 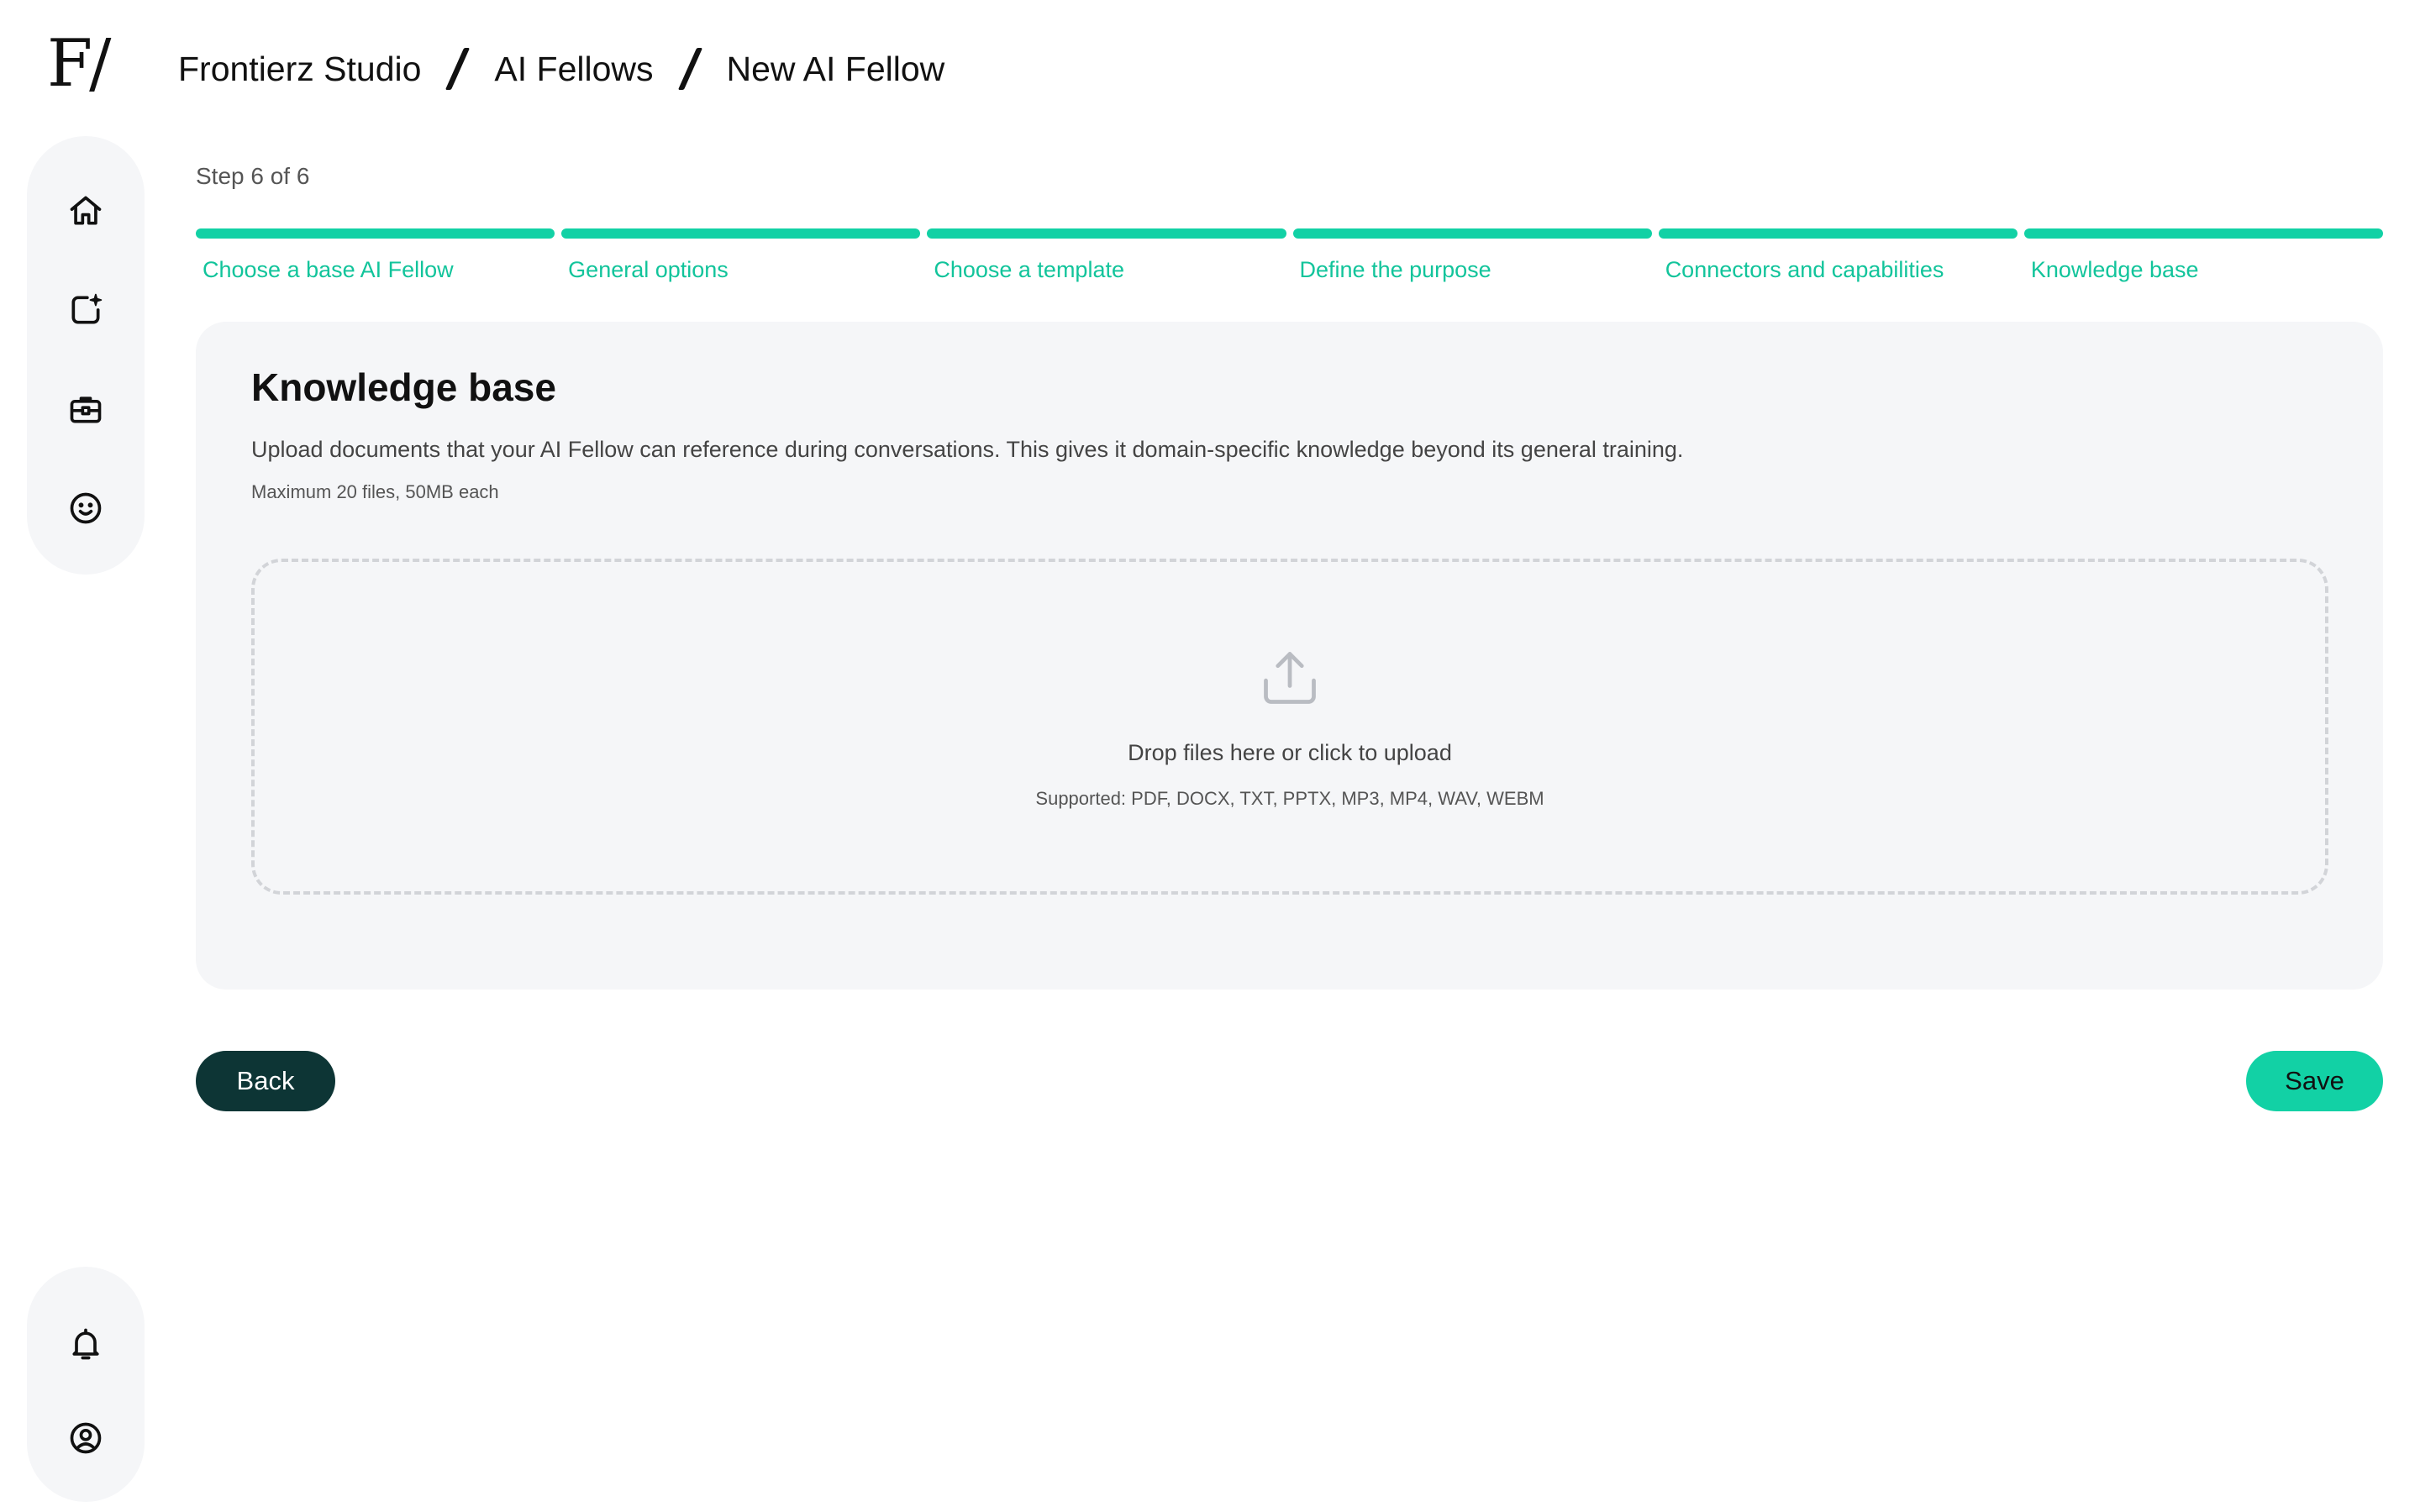 I want to click on briefcase-icon, so click(x=86, y=409).